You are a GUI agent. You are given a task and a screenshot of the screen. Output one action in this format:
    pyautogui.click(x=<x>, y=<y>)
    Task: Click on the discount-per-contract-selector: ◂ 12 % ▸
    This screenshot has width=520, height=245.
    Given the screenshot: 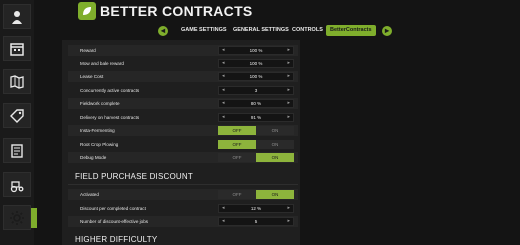 What is the action you would take?
    pyautogui.click(x=256, y=208)
    